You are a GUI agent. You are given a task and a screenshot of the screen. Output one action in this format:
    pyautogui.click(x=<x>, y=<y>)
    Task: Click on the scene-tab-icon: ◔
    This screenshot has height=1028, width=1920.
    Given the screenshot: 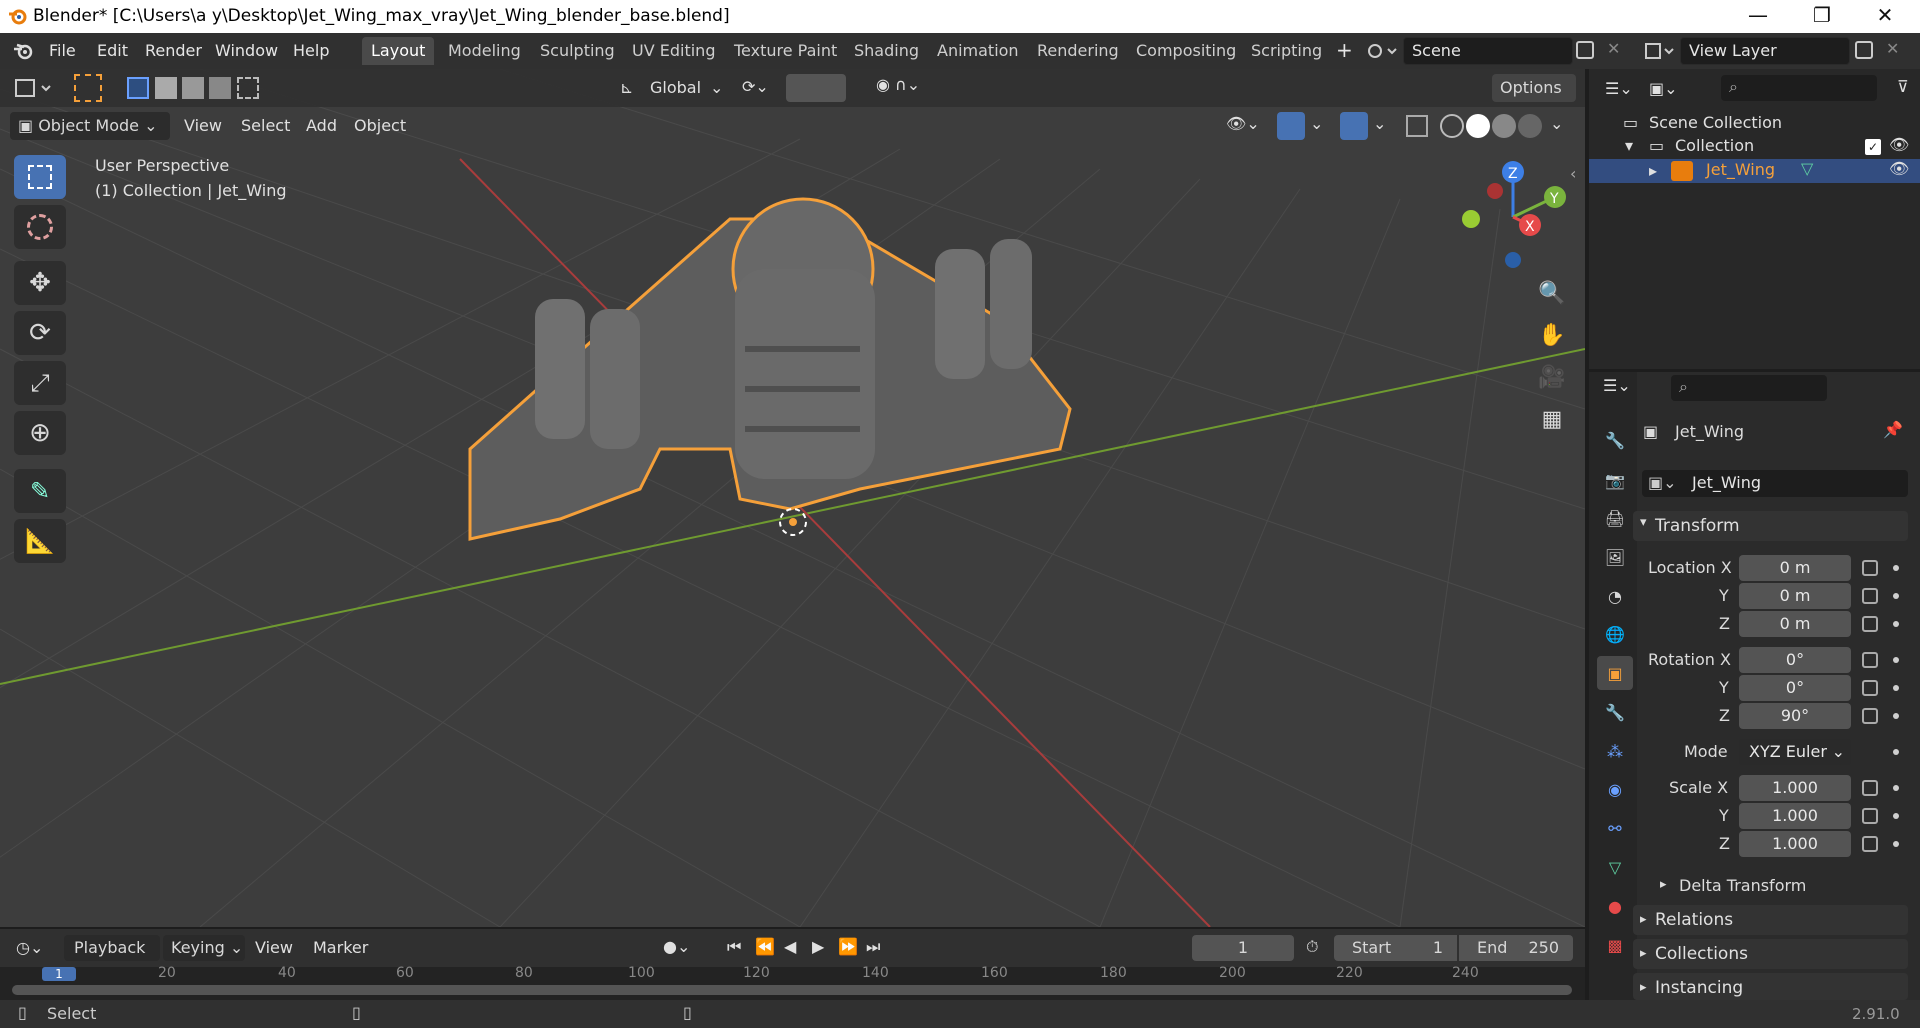 What is the action you would take?
    pyautogui.click(x=1615, y=596)
    